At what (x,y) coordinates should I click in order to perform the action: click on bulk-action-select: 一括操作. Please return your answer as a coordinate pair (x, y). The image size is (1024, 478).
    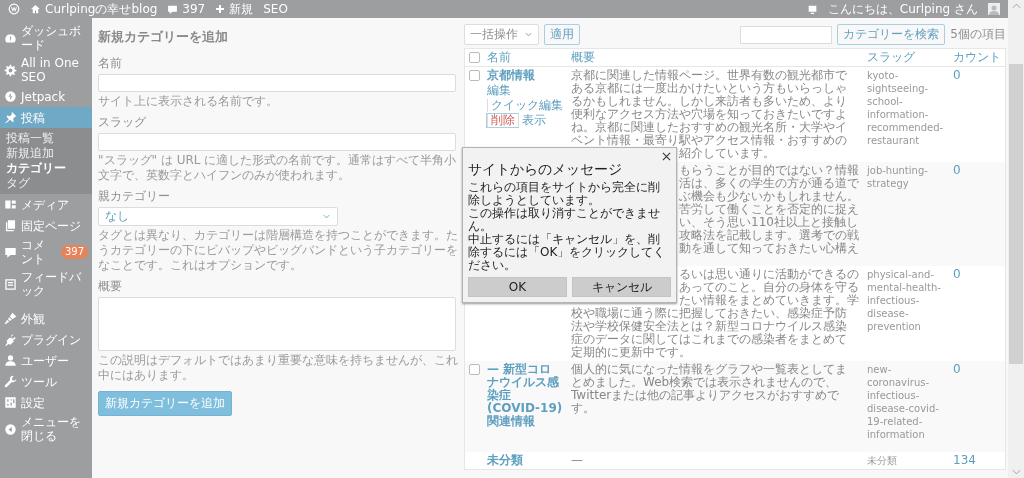
    Looking at the image, I should click on (501, 34).